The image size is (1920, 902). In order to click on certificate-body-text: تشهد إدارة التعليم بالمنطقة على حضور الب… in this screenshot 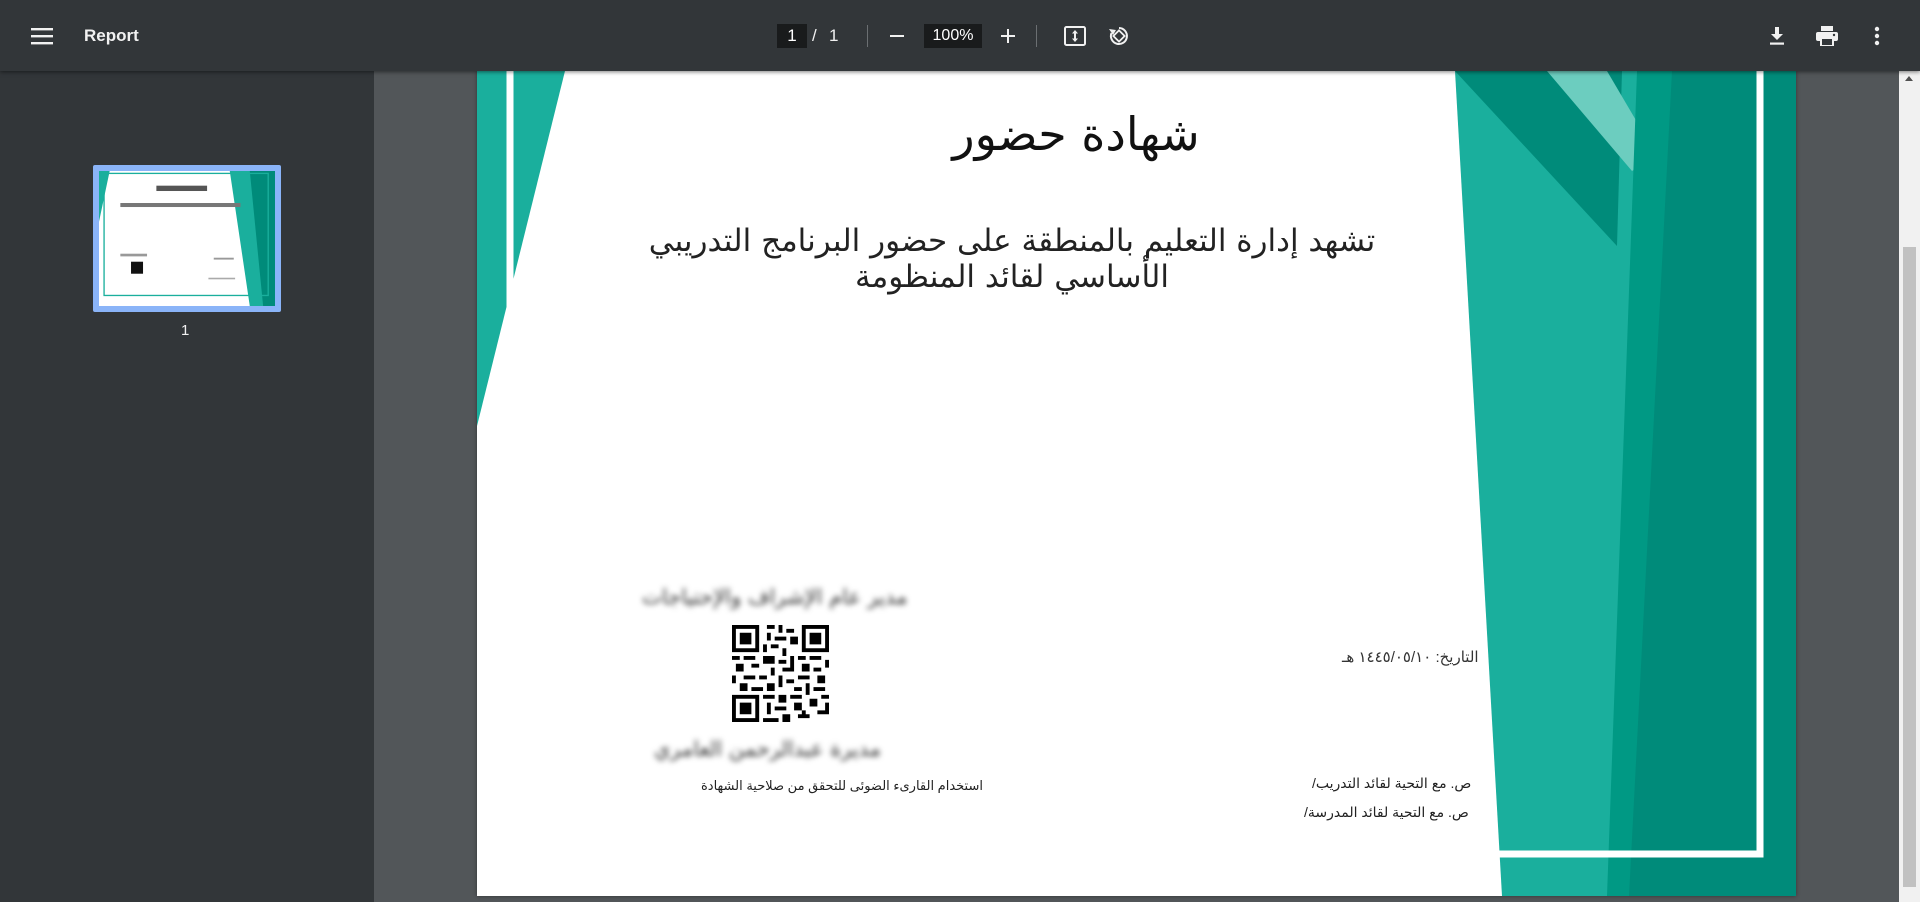, I will do `click(1012, 259)`.